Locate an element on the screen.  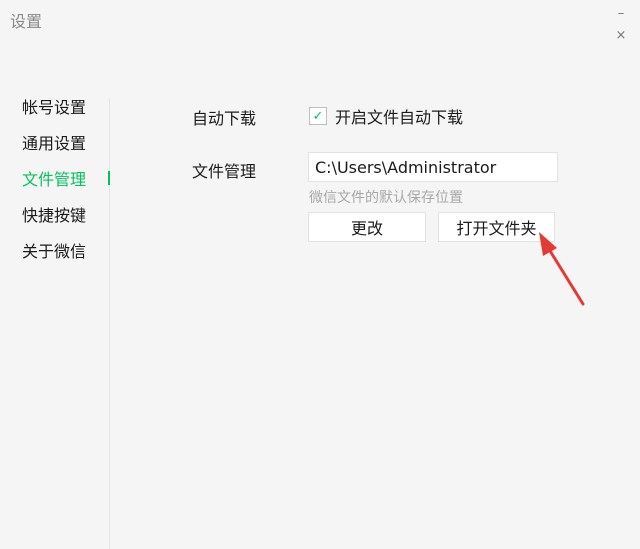
auto-download-checkbox-row: ✓ 开启文件自动下载 is located at coordinates (386, 116).